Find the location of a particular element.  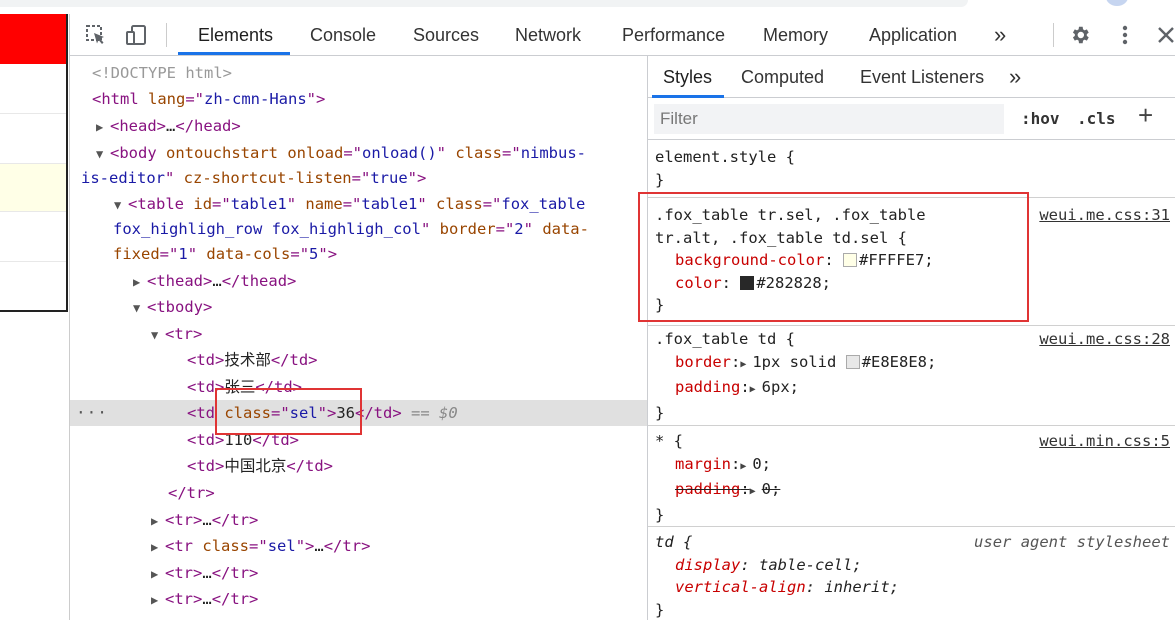

preview-header-row is located at coordinates (33, 39).